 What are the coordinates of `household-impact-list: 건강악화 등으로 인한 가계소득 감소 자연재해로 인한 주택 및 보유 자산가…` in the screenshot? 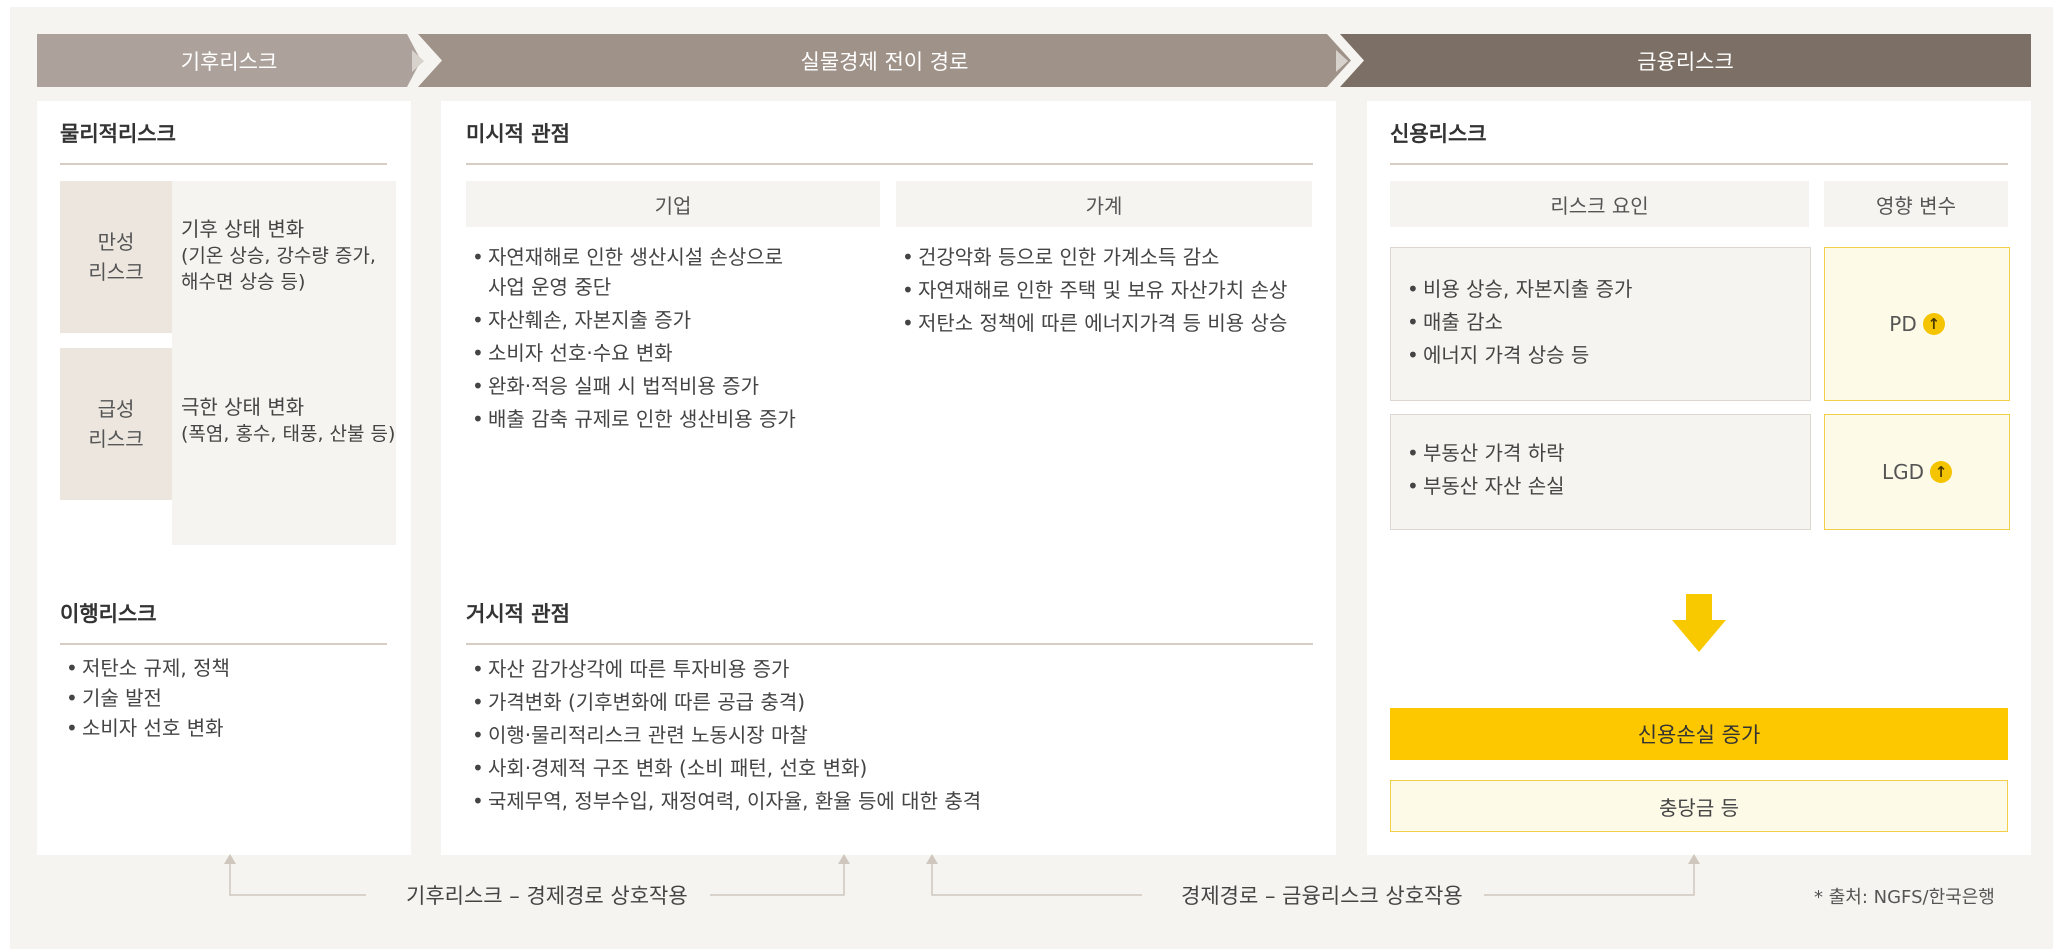 It's located at (1107, 290).